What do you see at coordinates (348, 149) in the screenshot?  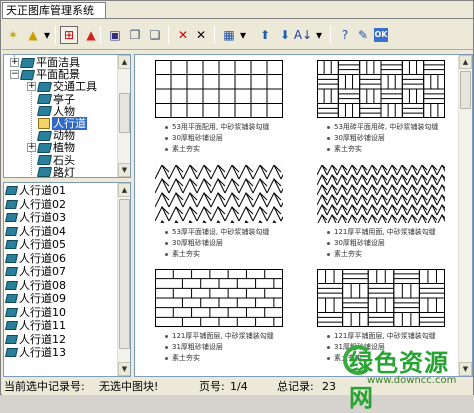 I see `caption-text: 素土夯实` at bounding box center [348, 149].